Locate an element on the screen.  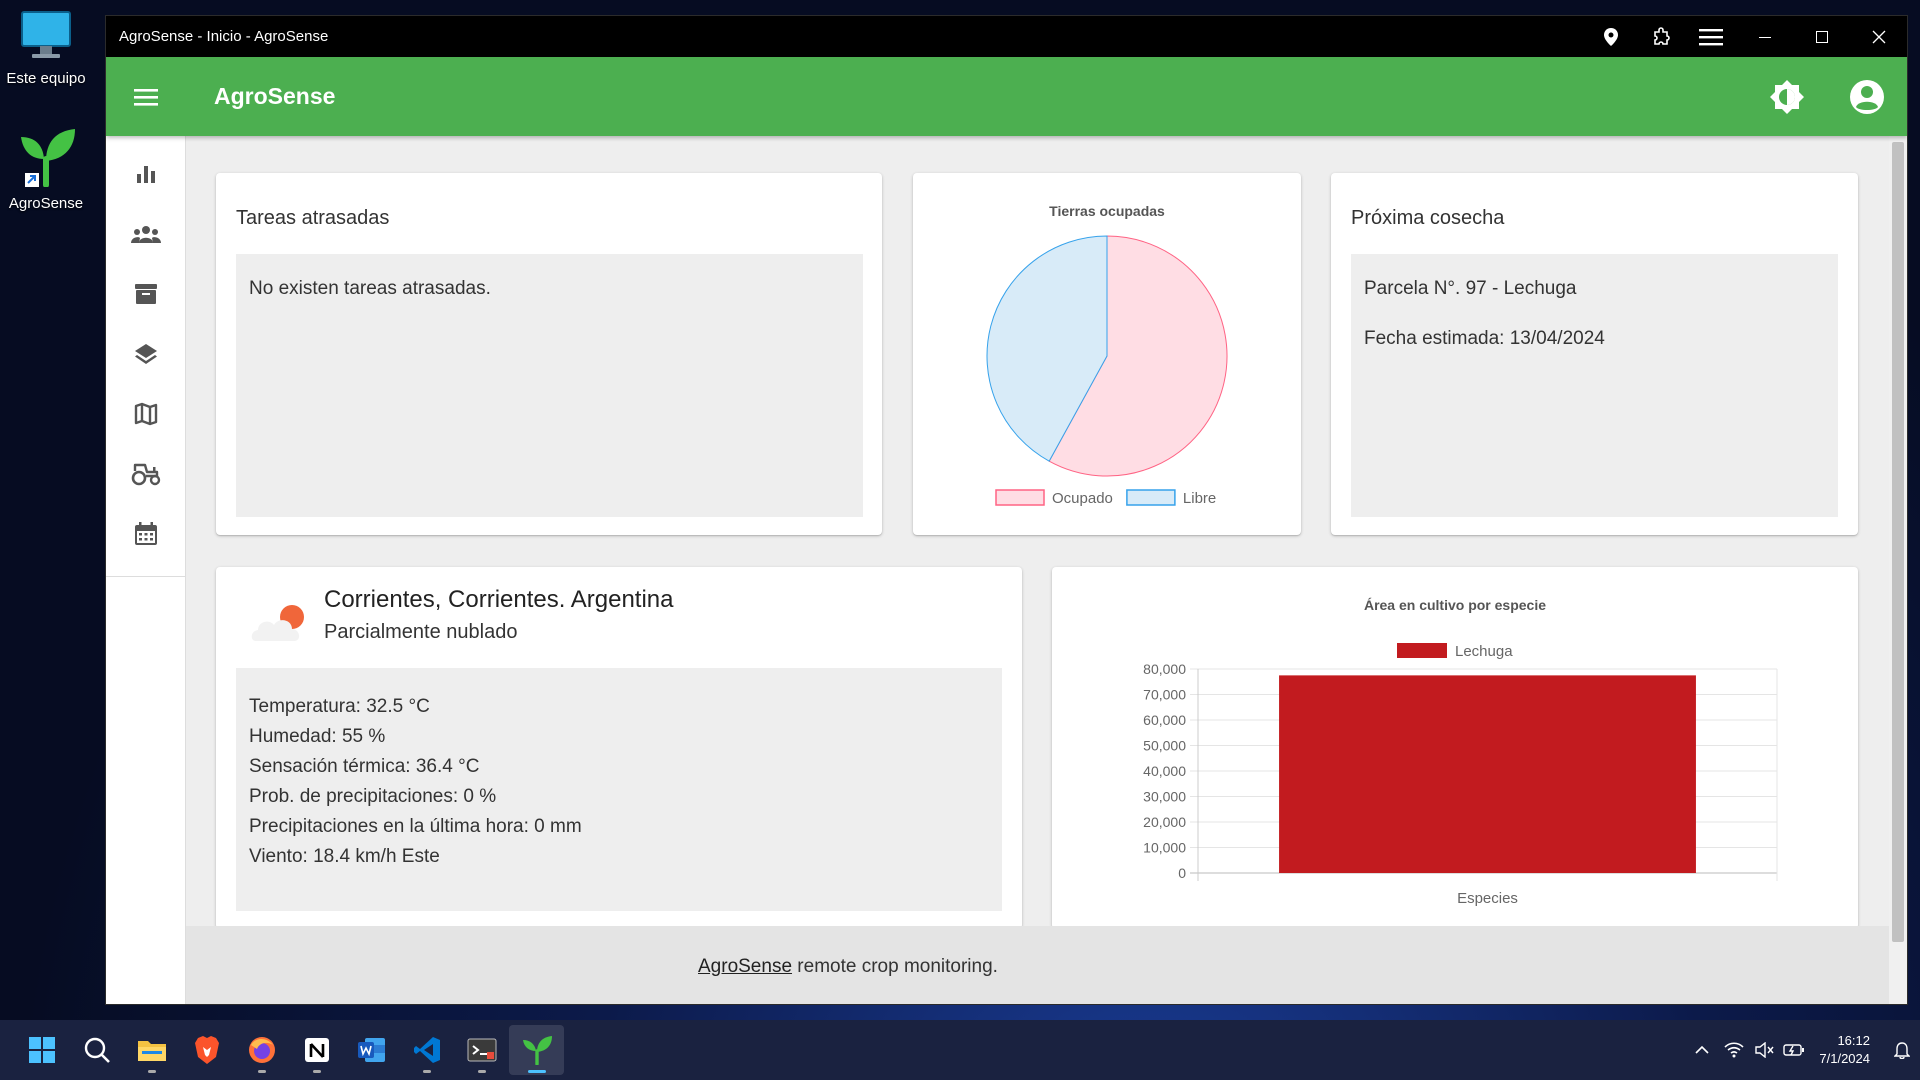
map-icon is located at coordinates (145, 414).